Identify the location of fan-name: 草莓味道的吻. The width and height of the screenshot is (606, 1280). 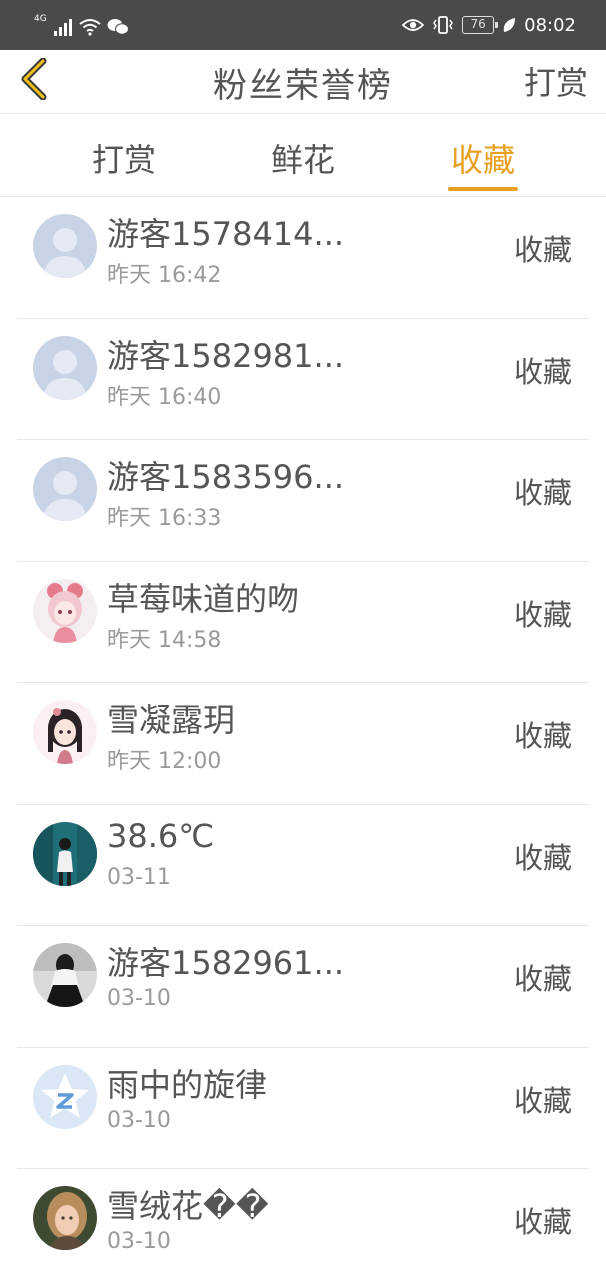
(203, 598).